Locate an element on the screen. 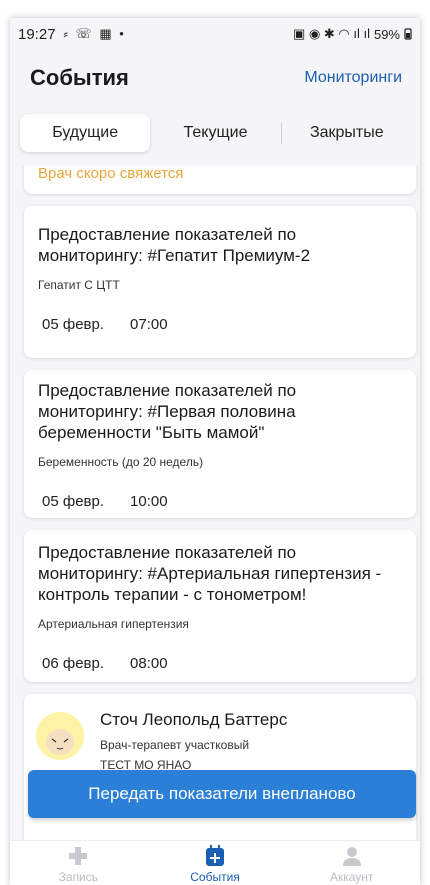 This screenshot has height=885, width=430. tab-future: Будущие is located at coordinates (85, 133).